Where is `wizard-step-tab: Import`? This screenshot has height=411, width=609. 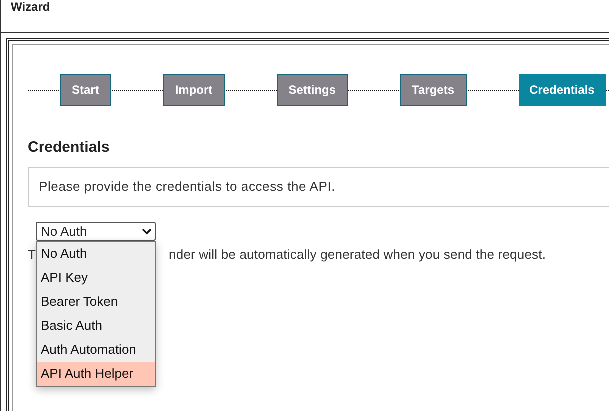 wizard-step-tab: Import is located at coordinates (194, 90).